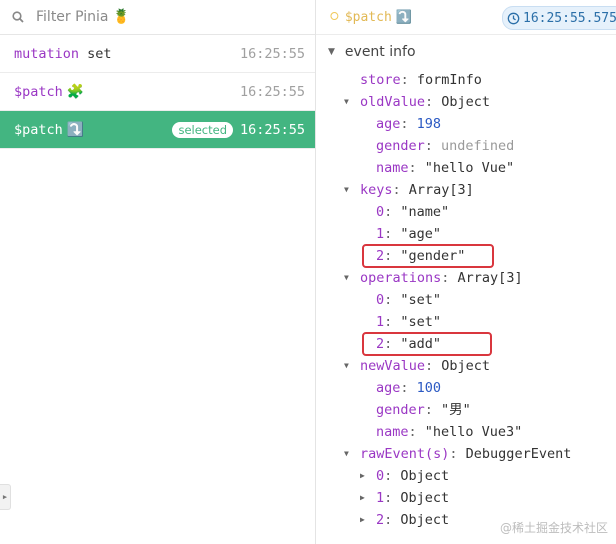  I want to click on tree-row: name: "hello Vue", so click(445, 168).